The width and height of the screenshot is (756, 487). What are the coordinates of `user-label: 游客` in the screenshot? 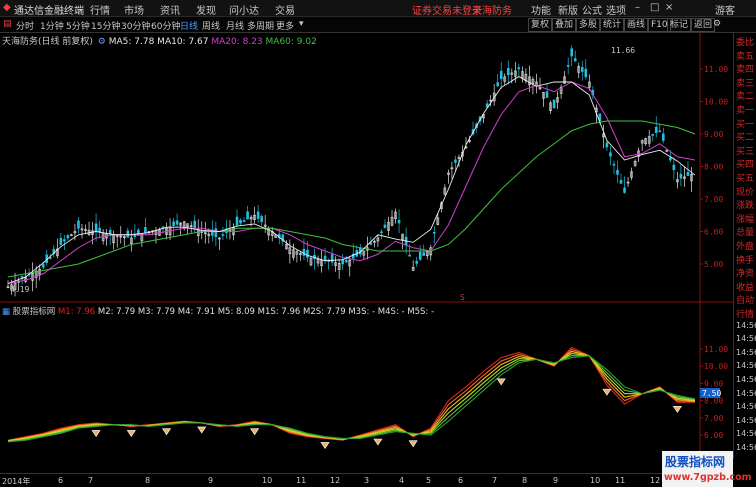 It's located at (725, 9).